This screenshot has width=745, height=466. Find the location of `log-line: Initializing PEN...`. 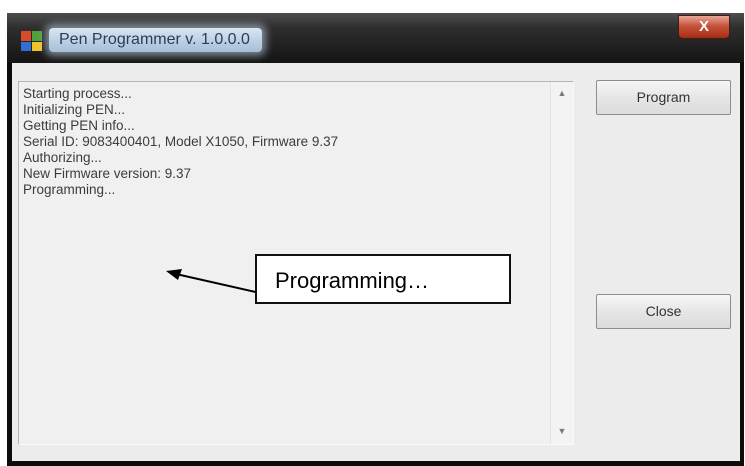

log-line: Initializing PEN... is located at coordinates (74, 109).